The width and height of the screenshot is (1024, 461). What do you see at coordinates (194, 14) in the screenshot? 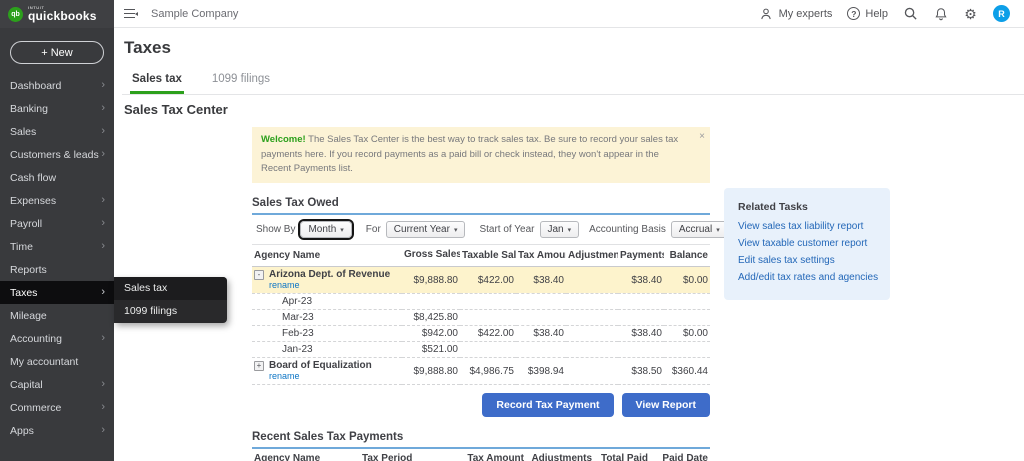
I see `company-name: Sample Company` at bounding box center [194, 14].